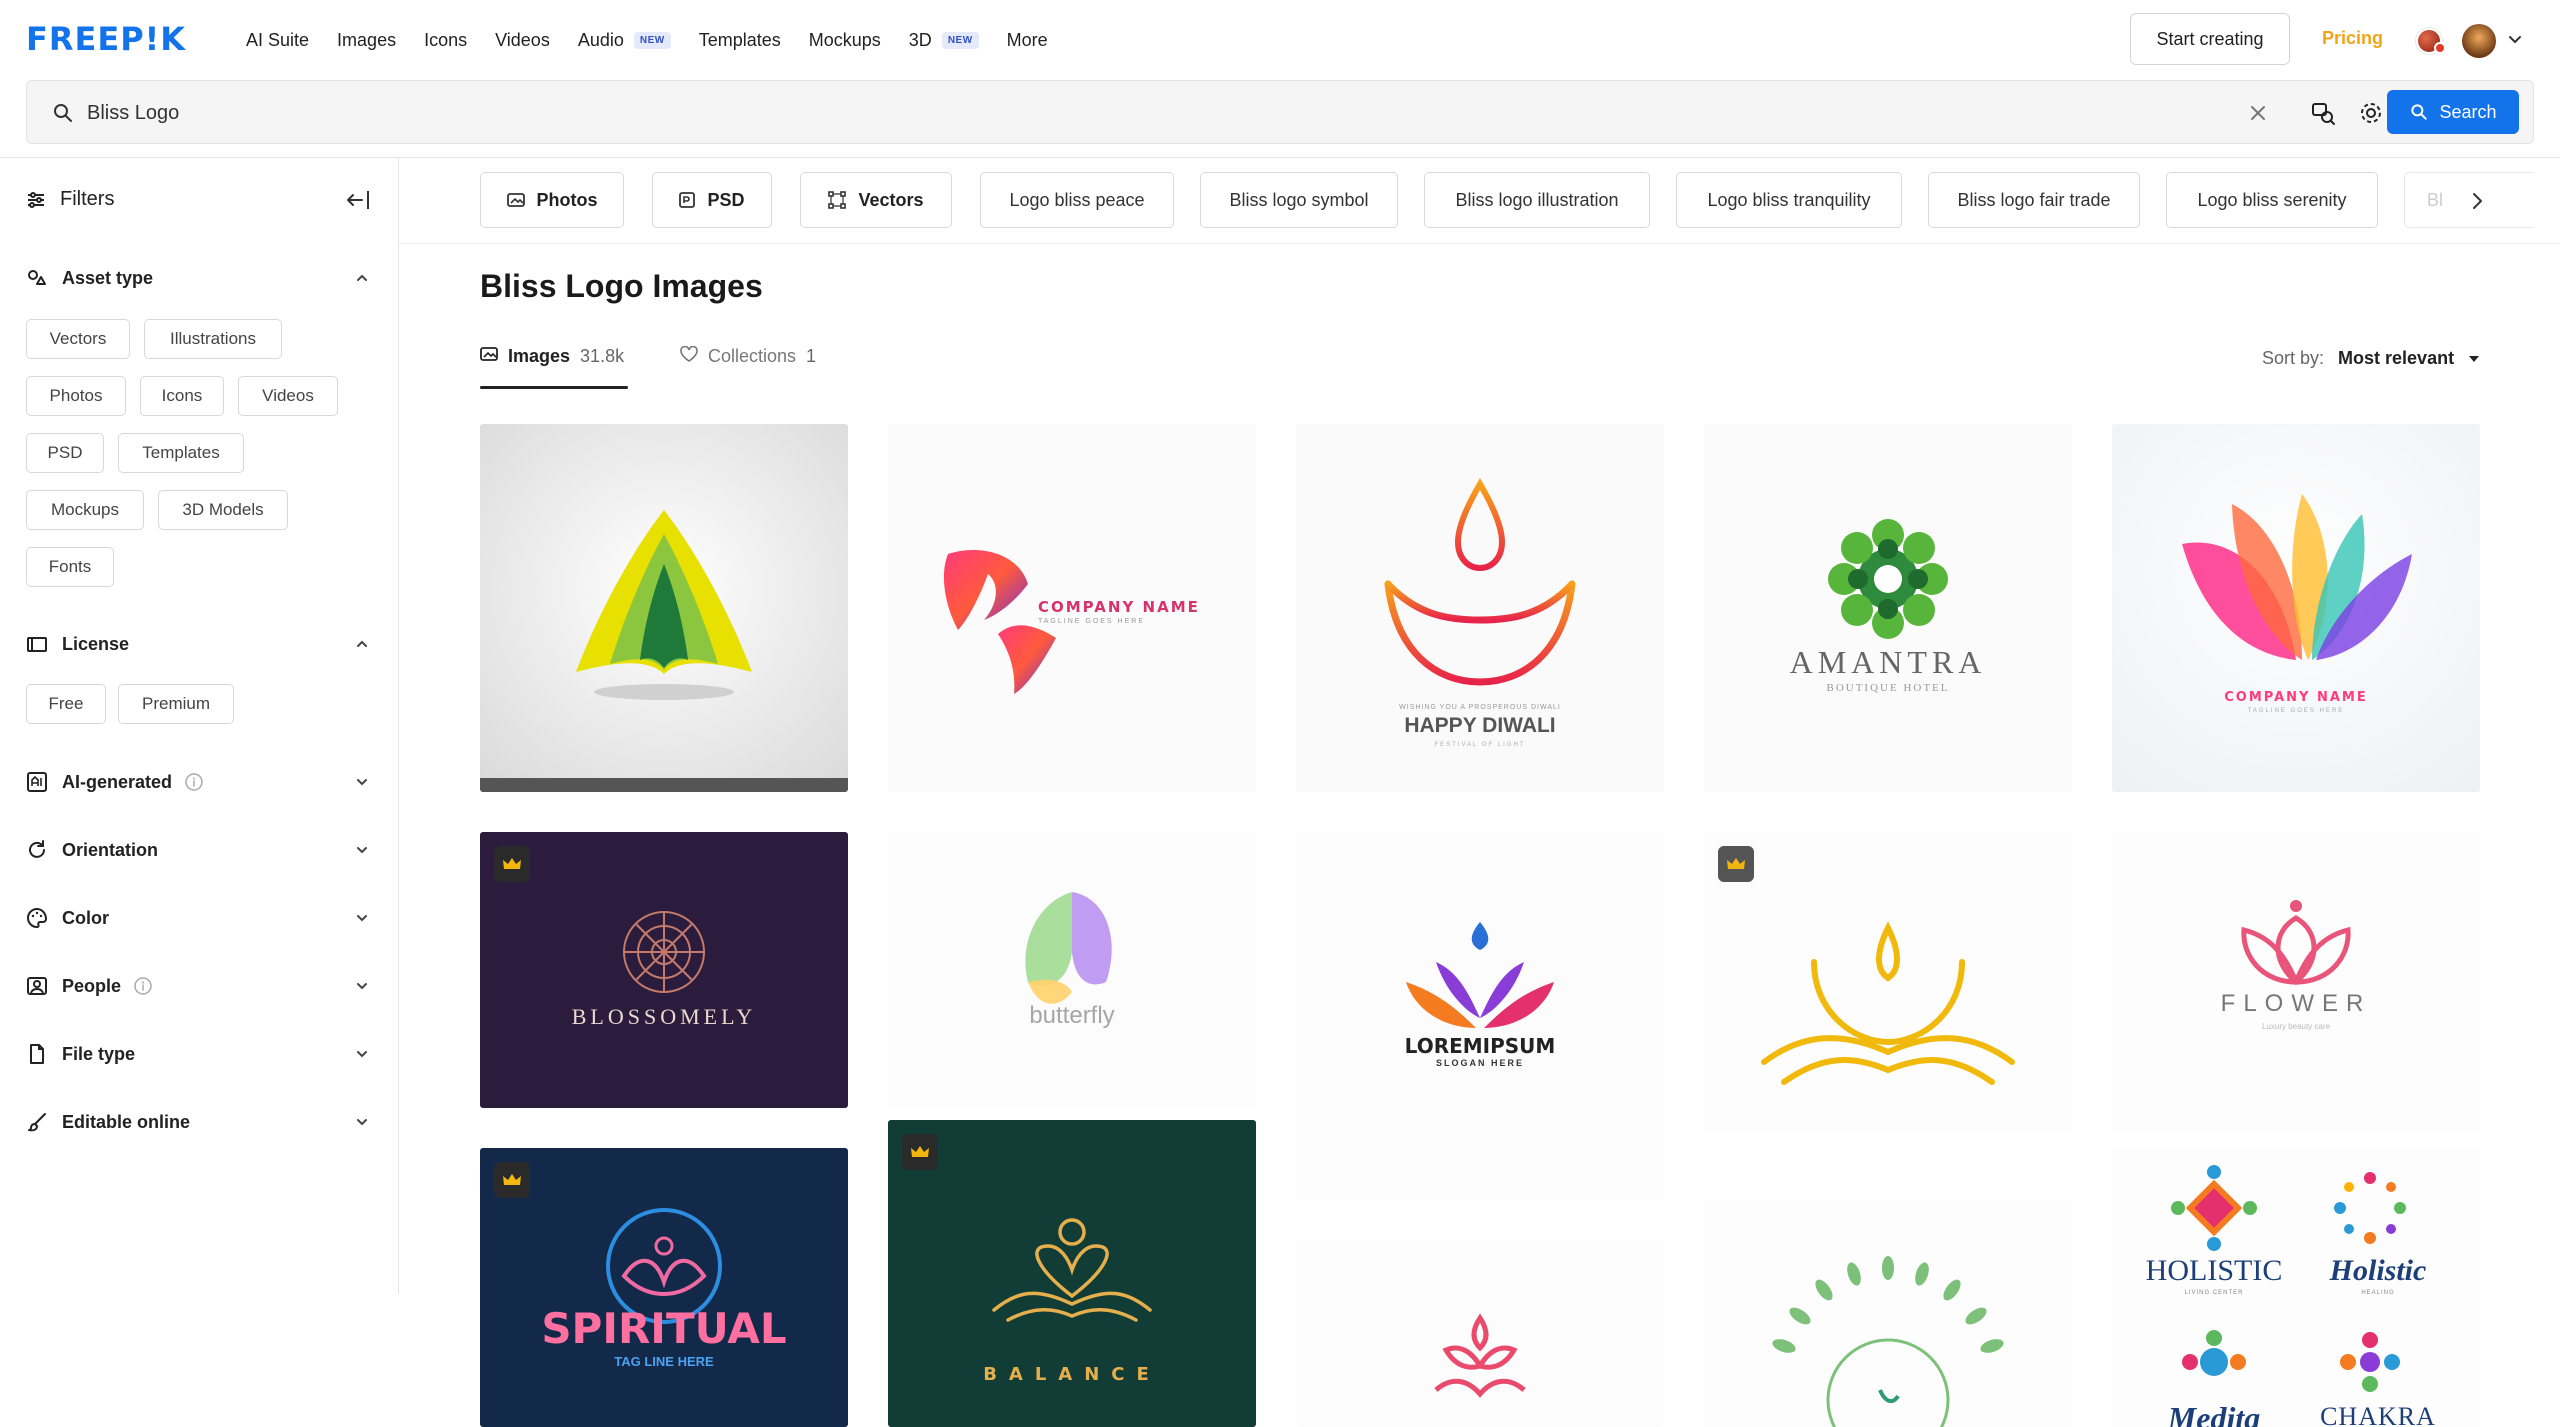  I want to click on search-icon, so click(63, 113).